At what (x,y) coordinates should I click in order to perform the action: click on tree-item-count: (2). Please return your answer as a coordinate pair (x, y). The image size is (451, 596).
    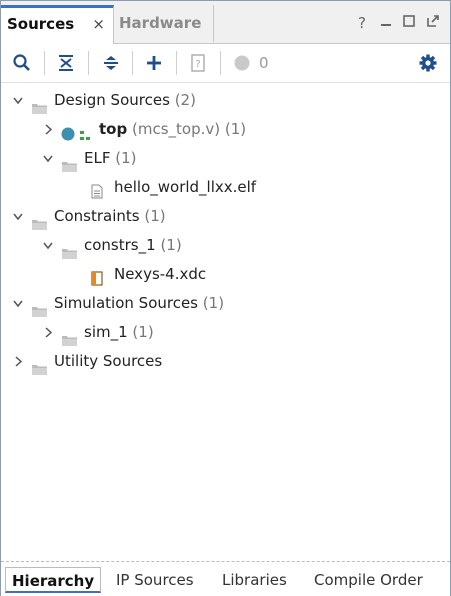
    Looking at the image, I should click on (185, 100).